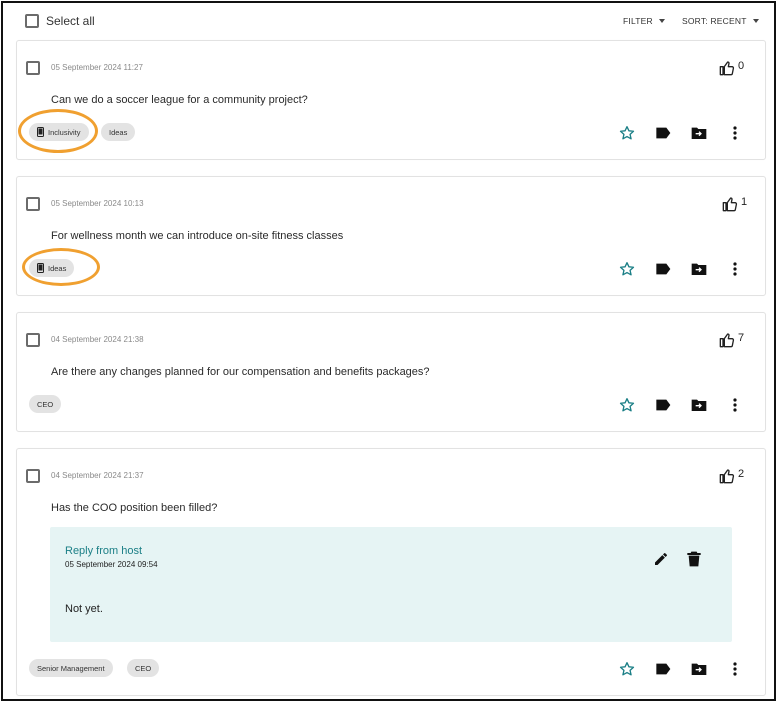 The height and width of the screenshot is (703, 778). What do you see at coordinates (70, 21) in the screenshot?
I see `select-all-label: Select all` at bounding box center [70, 21].